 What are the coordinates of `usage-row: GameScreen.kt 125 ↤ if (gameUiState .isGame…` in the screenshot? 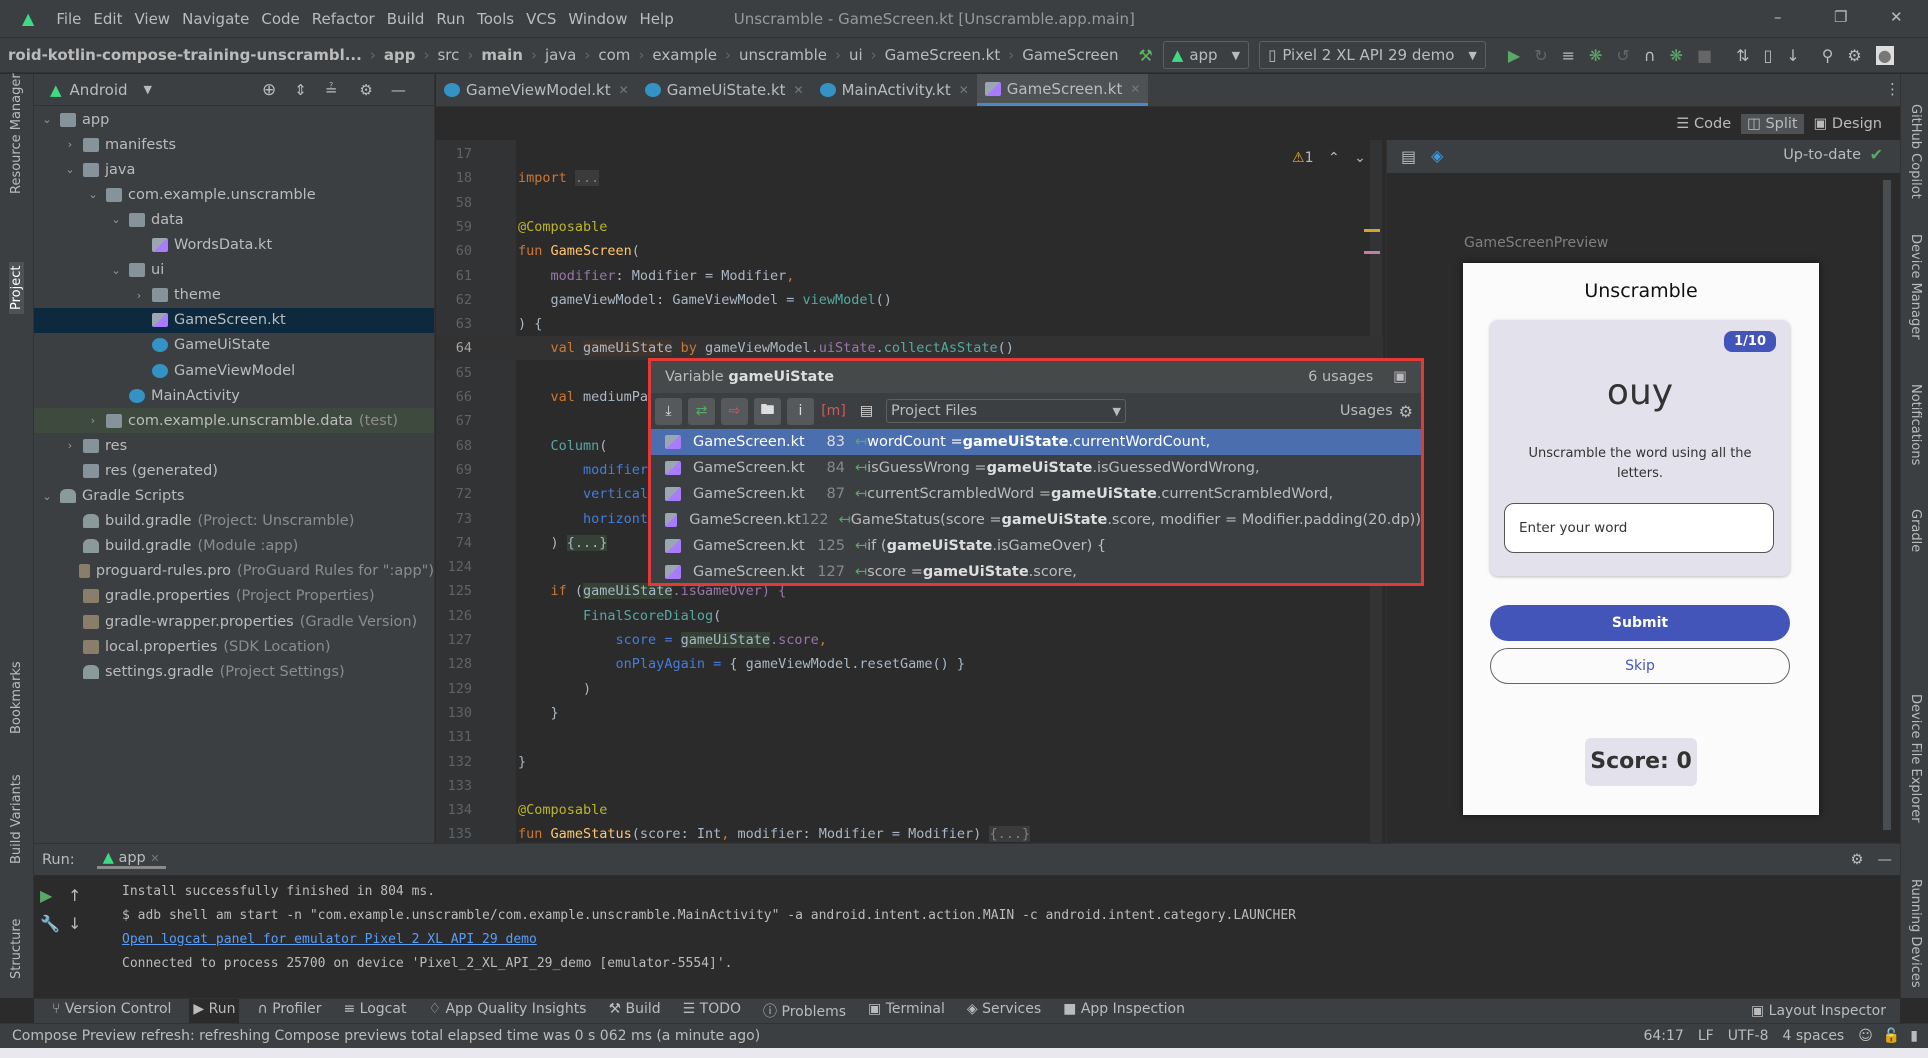 It's located at (1036, 546).